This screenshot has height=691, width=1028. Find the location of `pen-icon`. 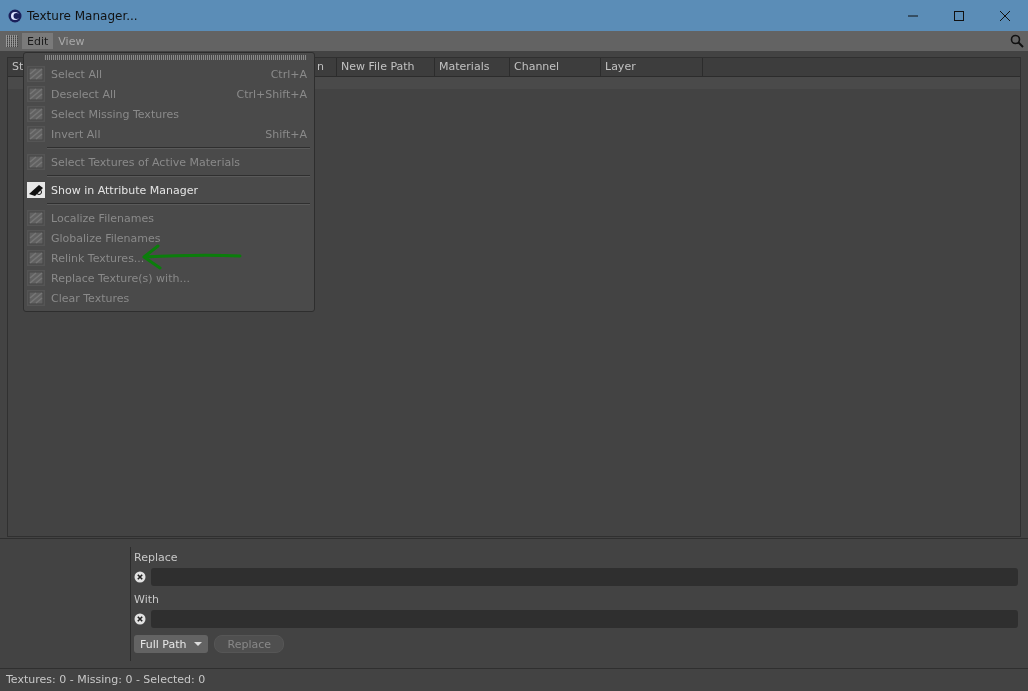

pen-icon is located at coordinates (36, 190).